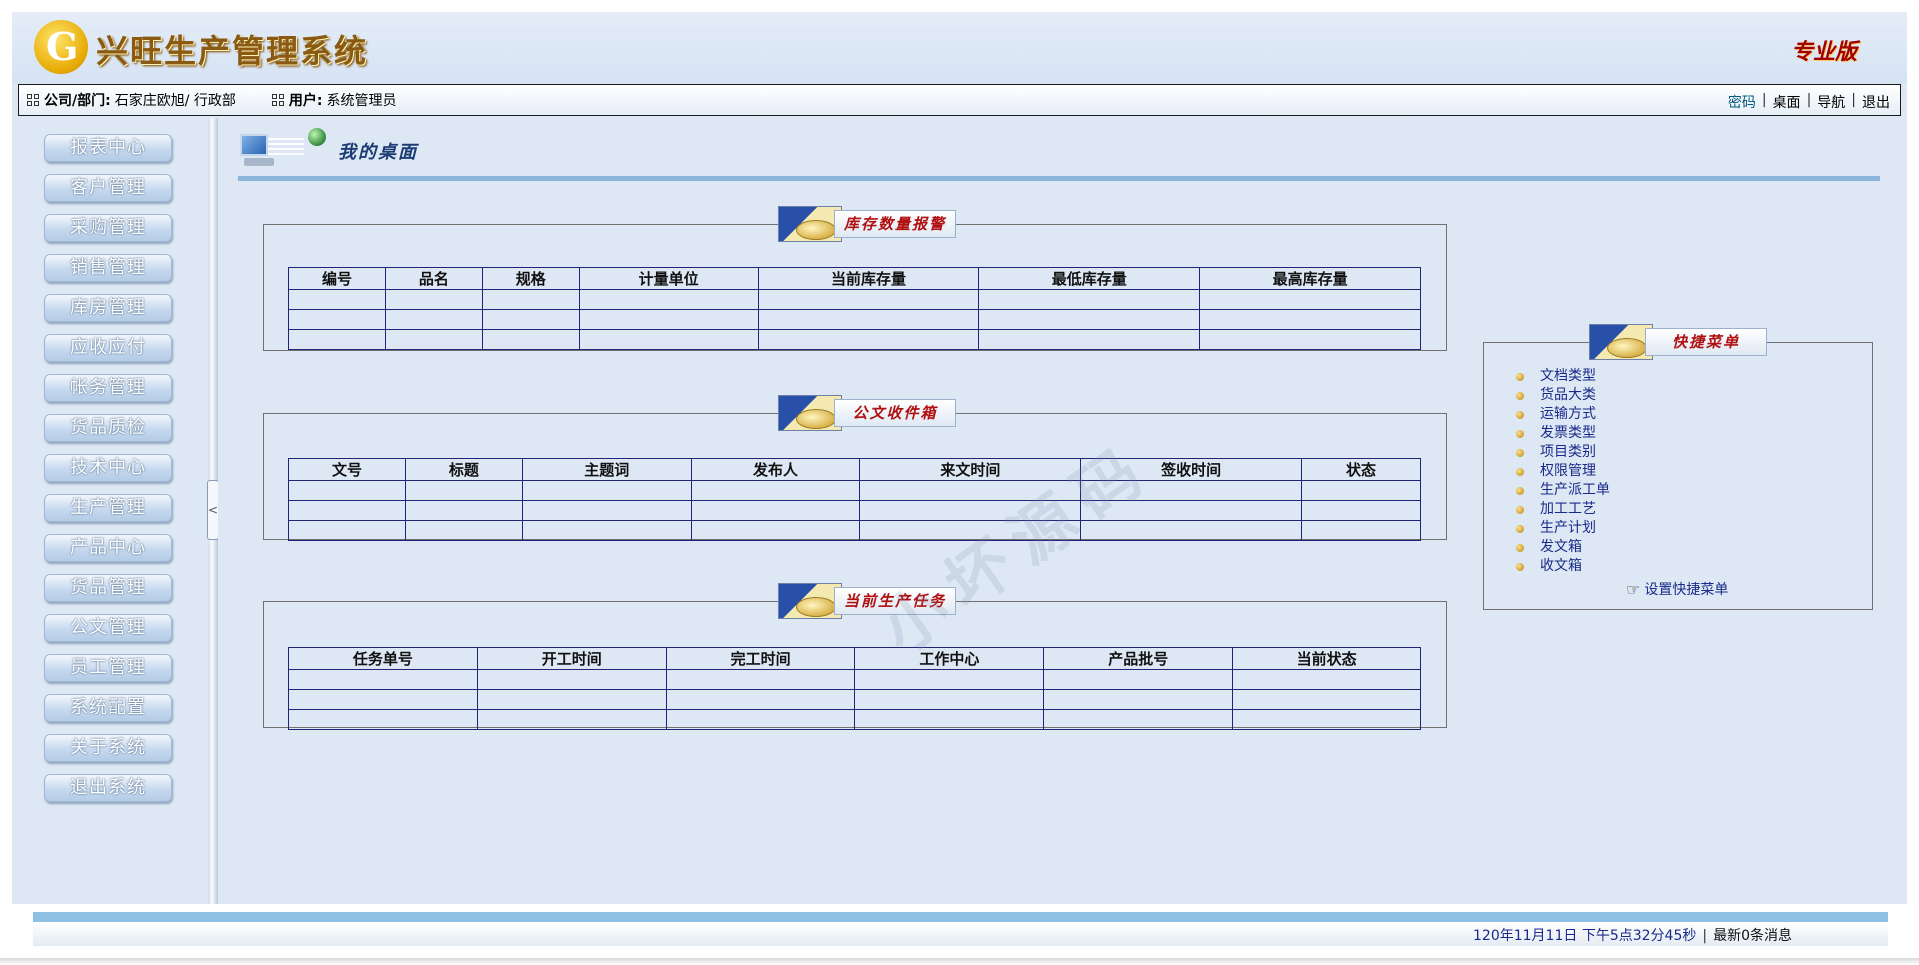  I want to click on grid-icon, so click(33, 100).